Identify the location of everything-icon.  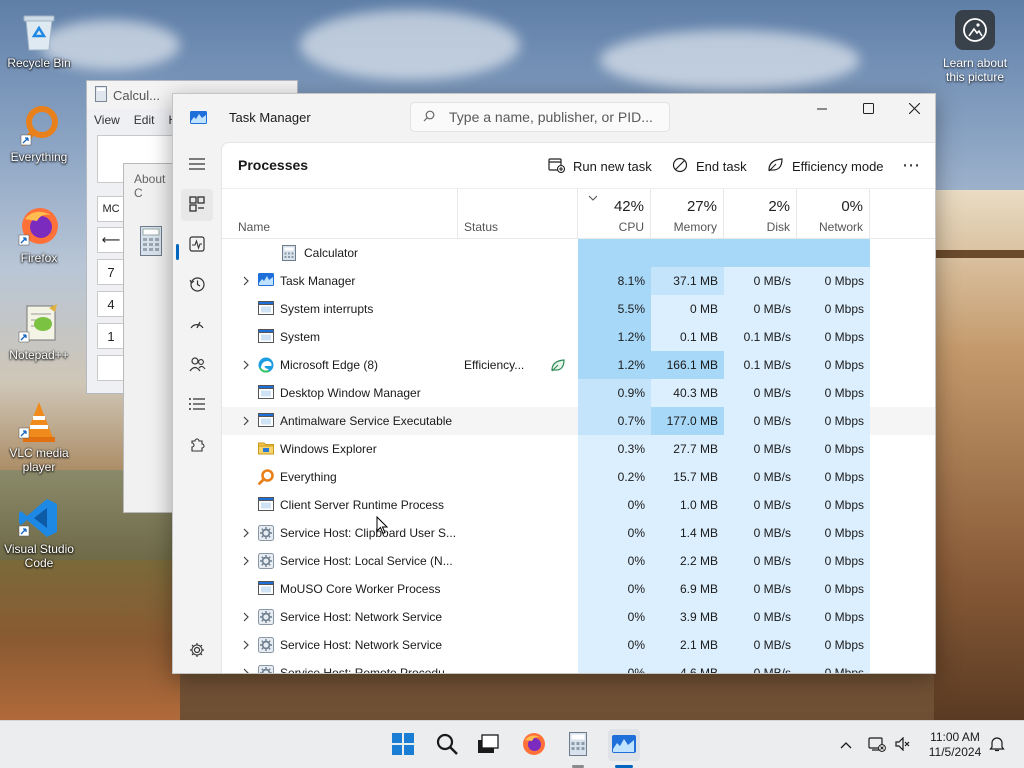
(266, 477).